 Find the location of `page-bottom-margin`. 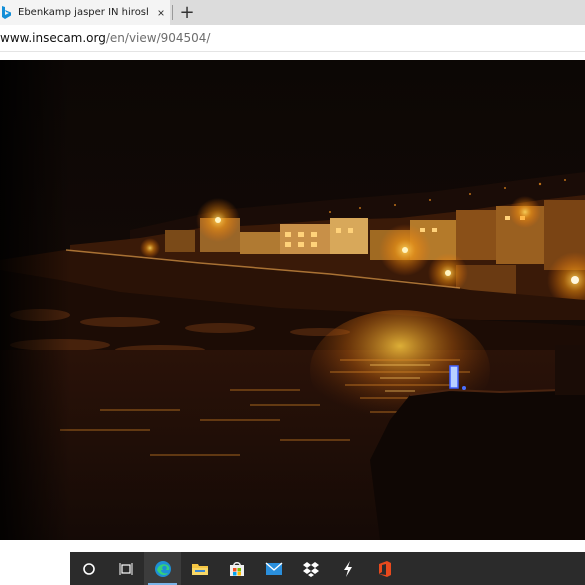

page-bottom-margin is located at coordinates (35, 568).